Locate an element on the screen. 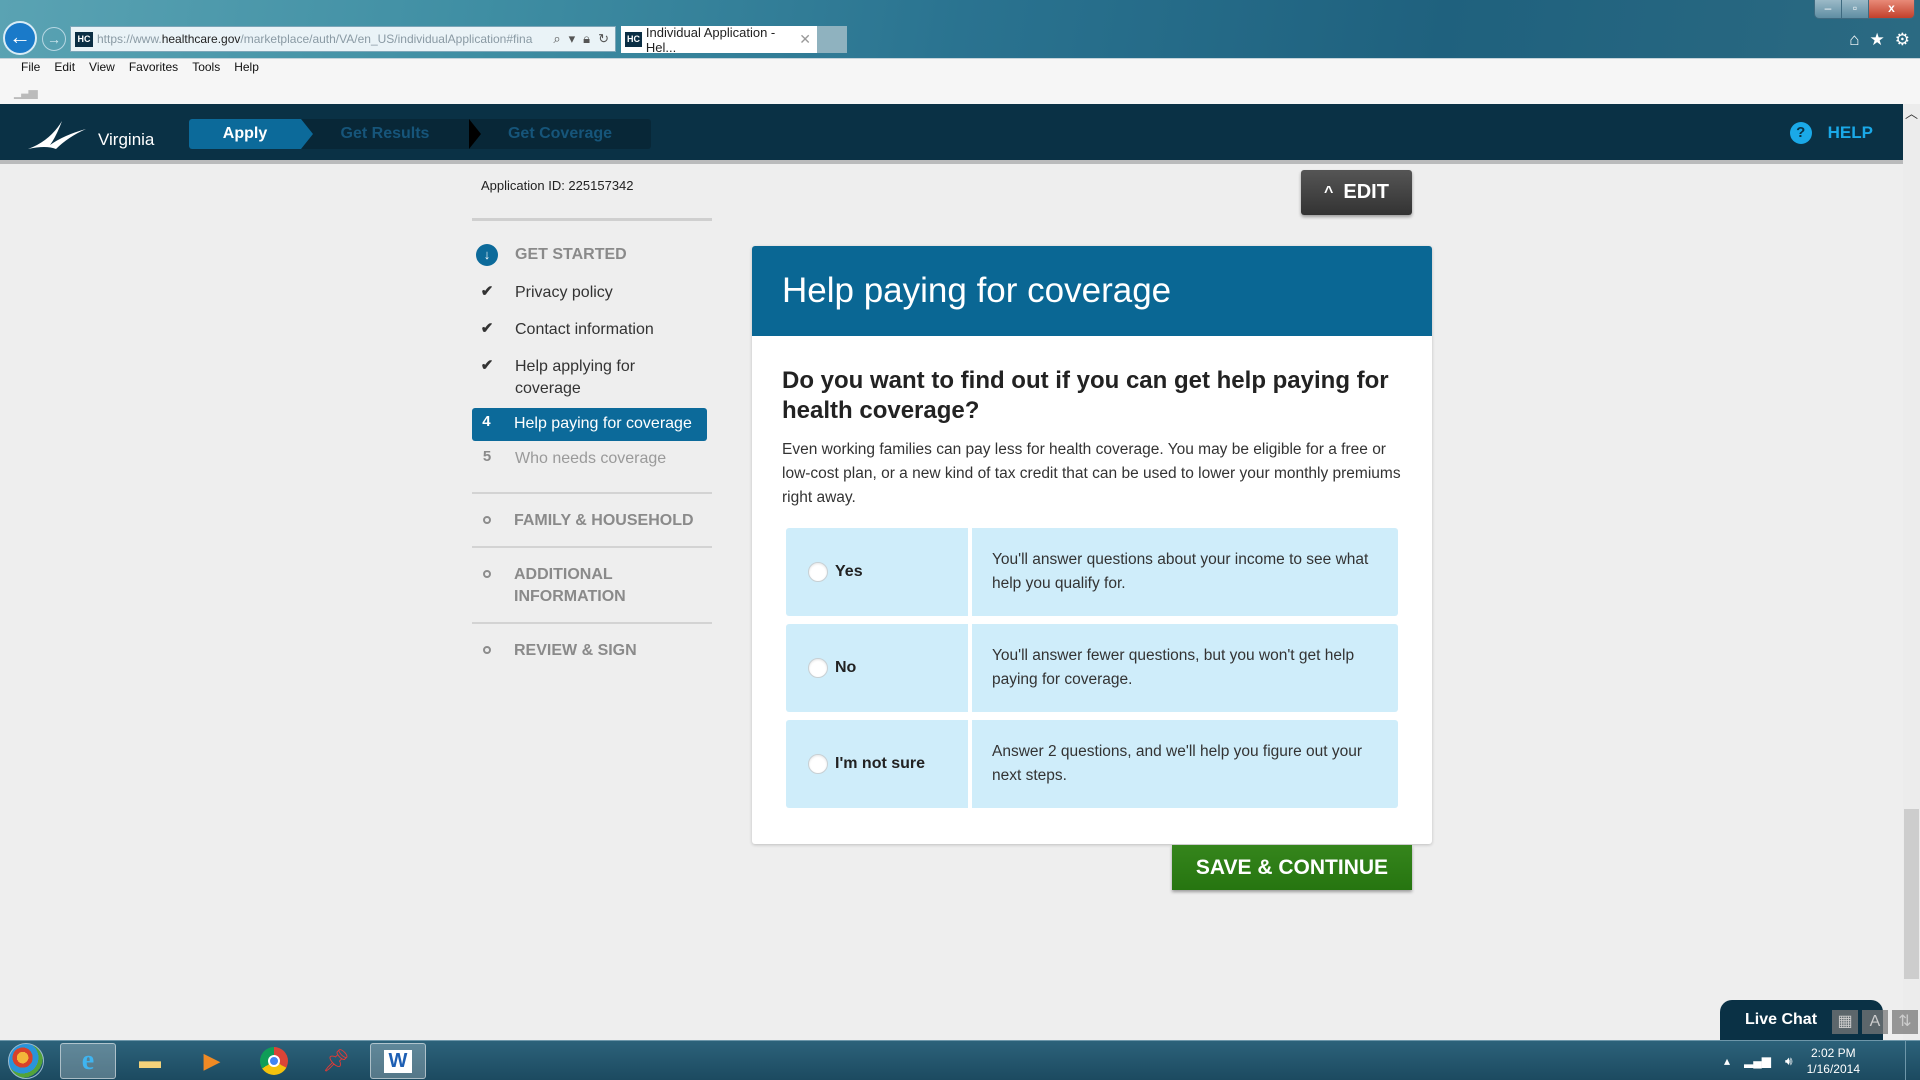 The image size is (1920, 1080). state-name: Virginia is located at coordinates (126, 139).